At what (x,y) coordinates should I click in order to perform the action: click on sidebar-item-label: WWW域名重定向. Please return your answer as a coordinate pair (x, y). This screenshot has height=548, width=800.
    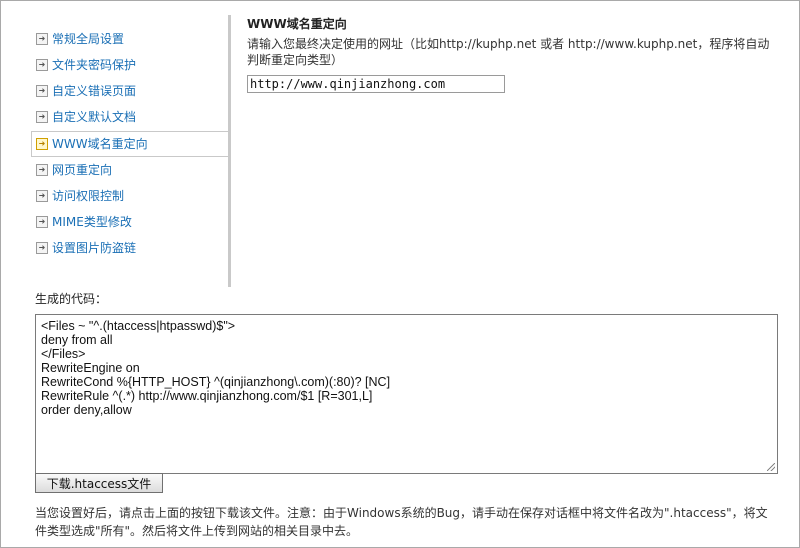
    Looking at the image, I should click on (100, 144).